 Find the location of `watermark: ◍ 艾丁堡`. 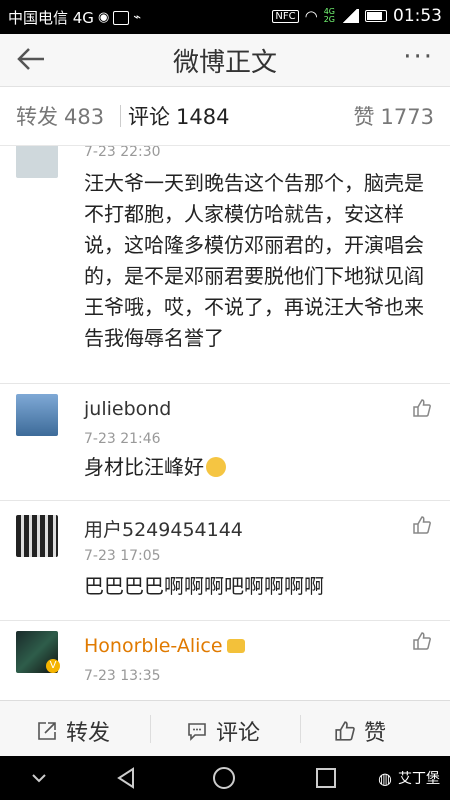

watermark: ◍ 艾丁堡 is located at coordinates (409, 778).